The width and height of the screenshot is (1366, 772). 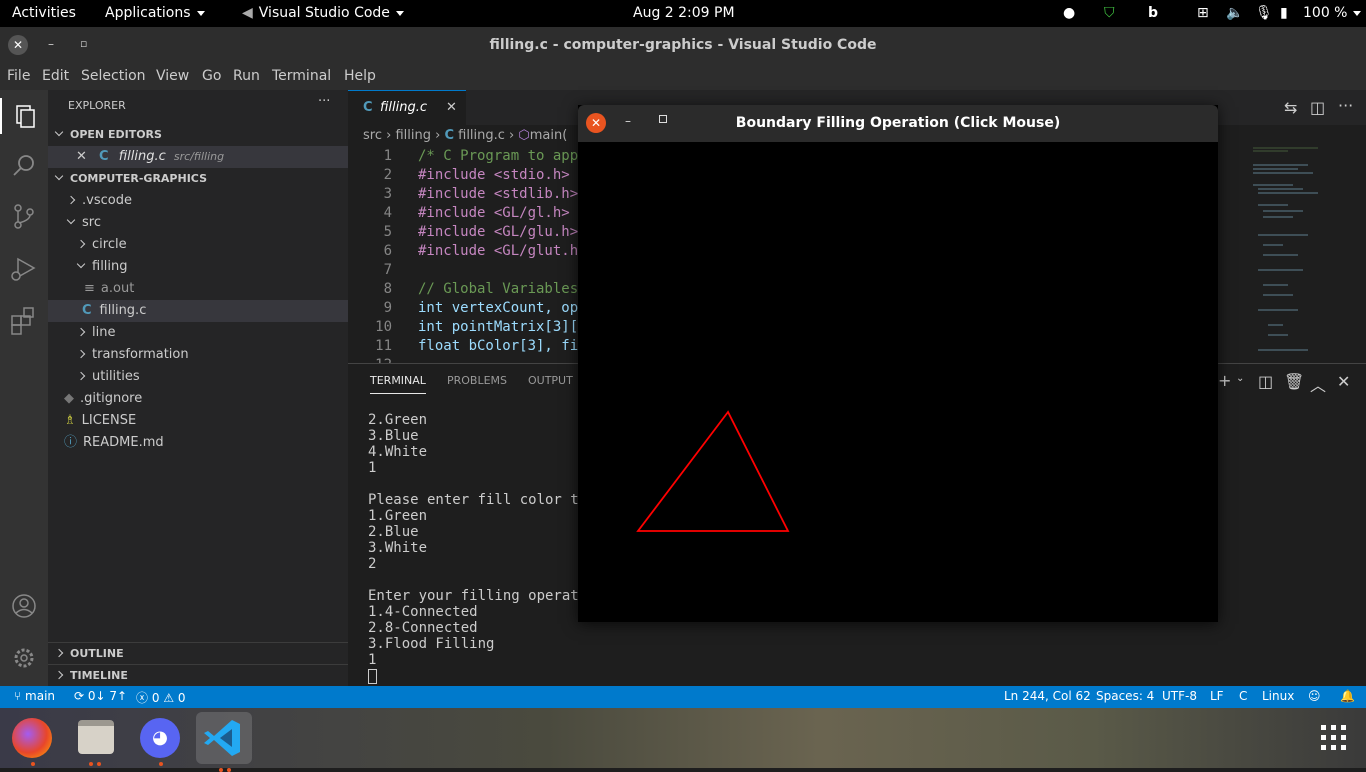 I want to click on shield-tray-icon: ⛉, so click(x=1109, y=13).